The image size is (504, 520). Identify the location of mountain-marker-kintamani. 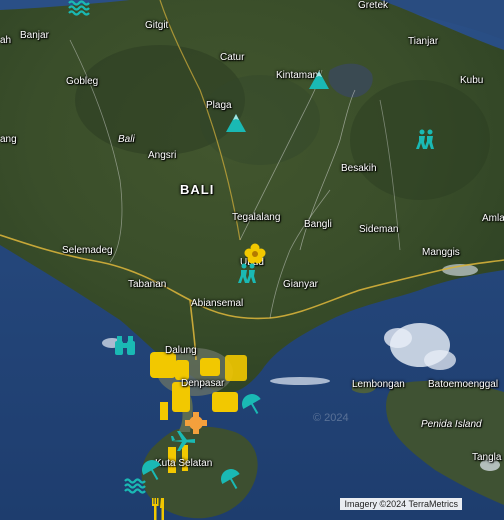
(319, 82).